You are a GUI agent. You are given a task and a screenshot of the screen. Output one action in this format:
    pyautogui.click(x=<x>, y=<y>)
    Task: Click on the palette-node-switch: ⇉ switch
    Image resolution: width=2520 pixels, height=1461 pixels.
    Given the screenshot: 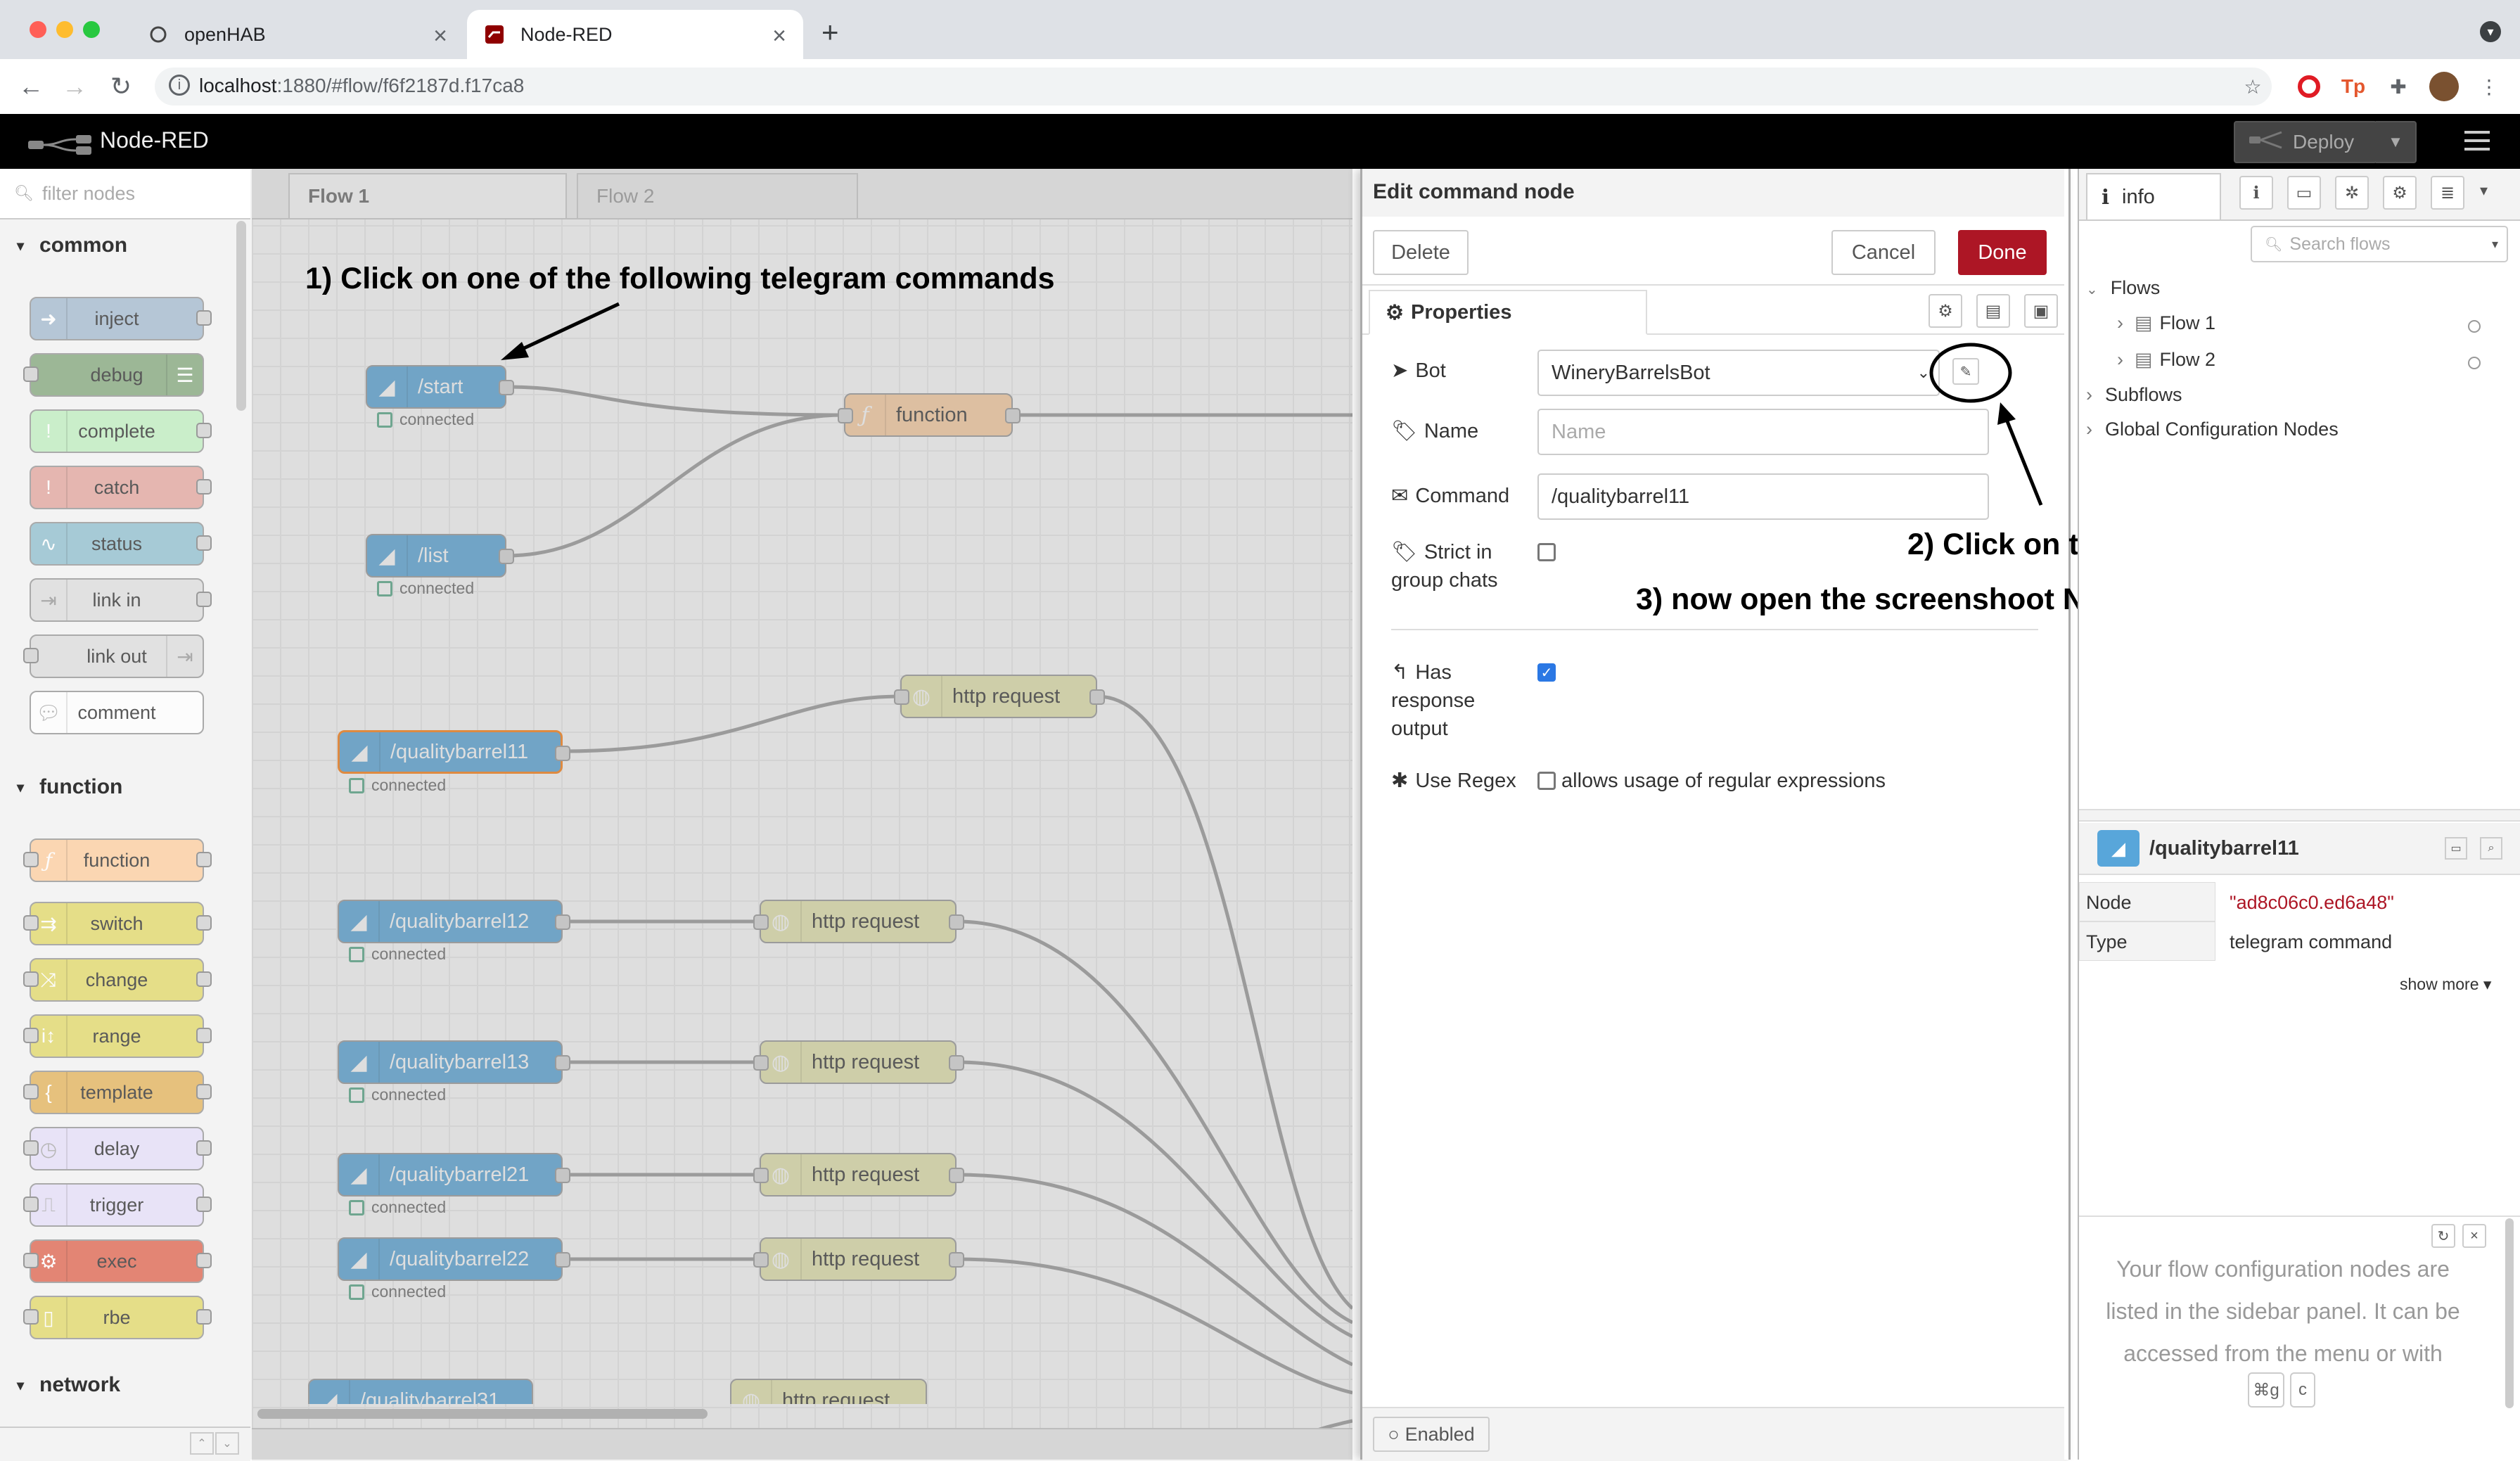 What is the action you would take?
    pyautogui.click(x=117, y=923)
    